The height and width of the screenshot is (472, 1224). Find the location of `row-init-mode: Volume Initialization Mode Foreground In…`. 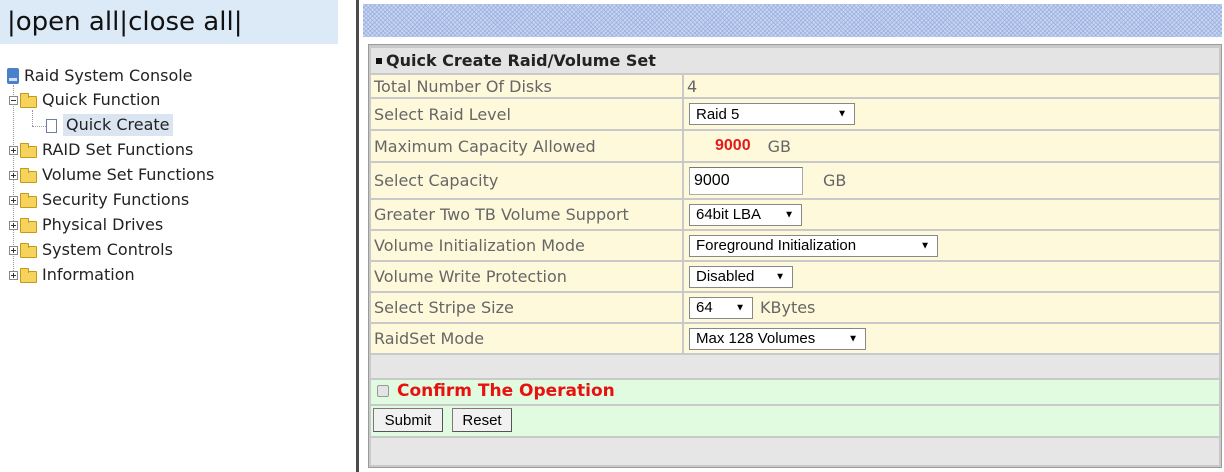

row-init-mode: Volume Initialization Mode Foreground In… is located at coordinates (795, 245).